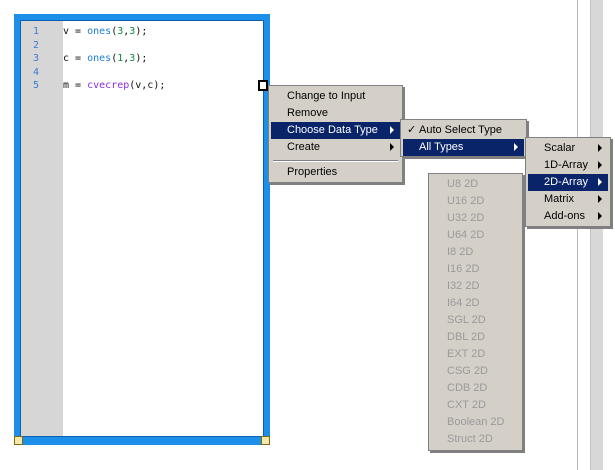 Image resolution: width=615 pixels, height=470 pixels. What do you see at coordinates (466, 218) in the screenshot?
I see `menu-item-label: U32 2D` at bounding box center [466, 218].